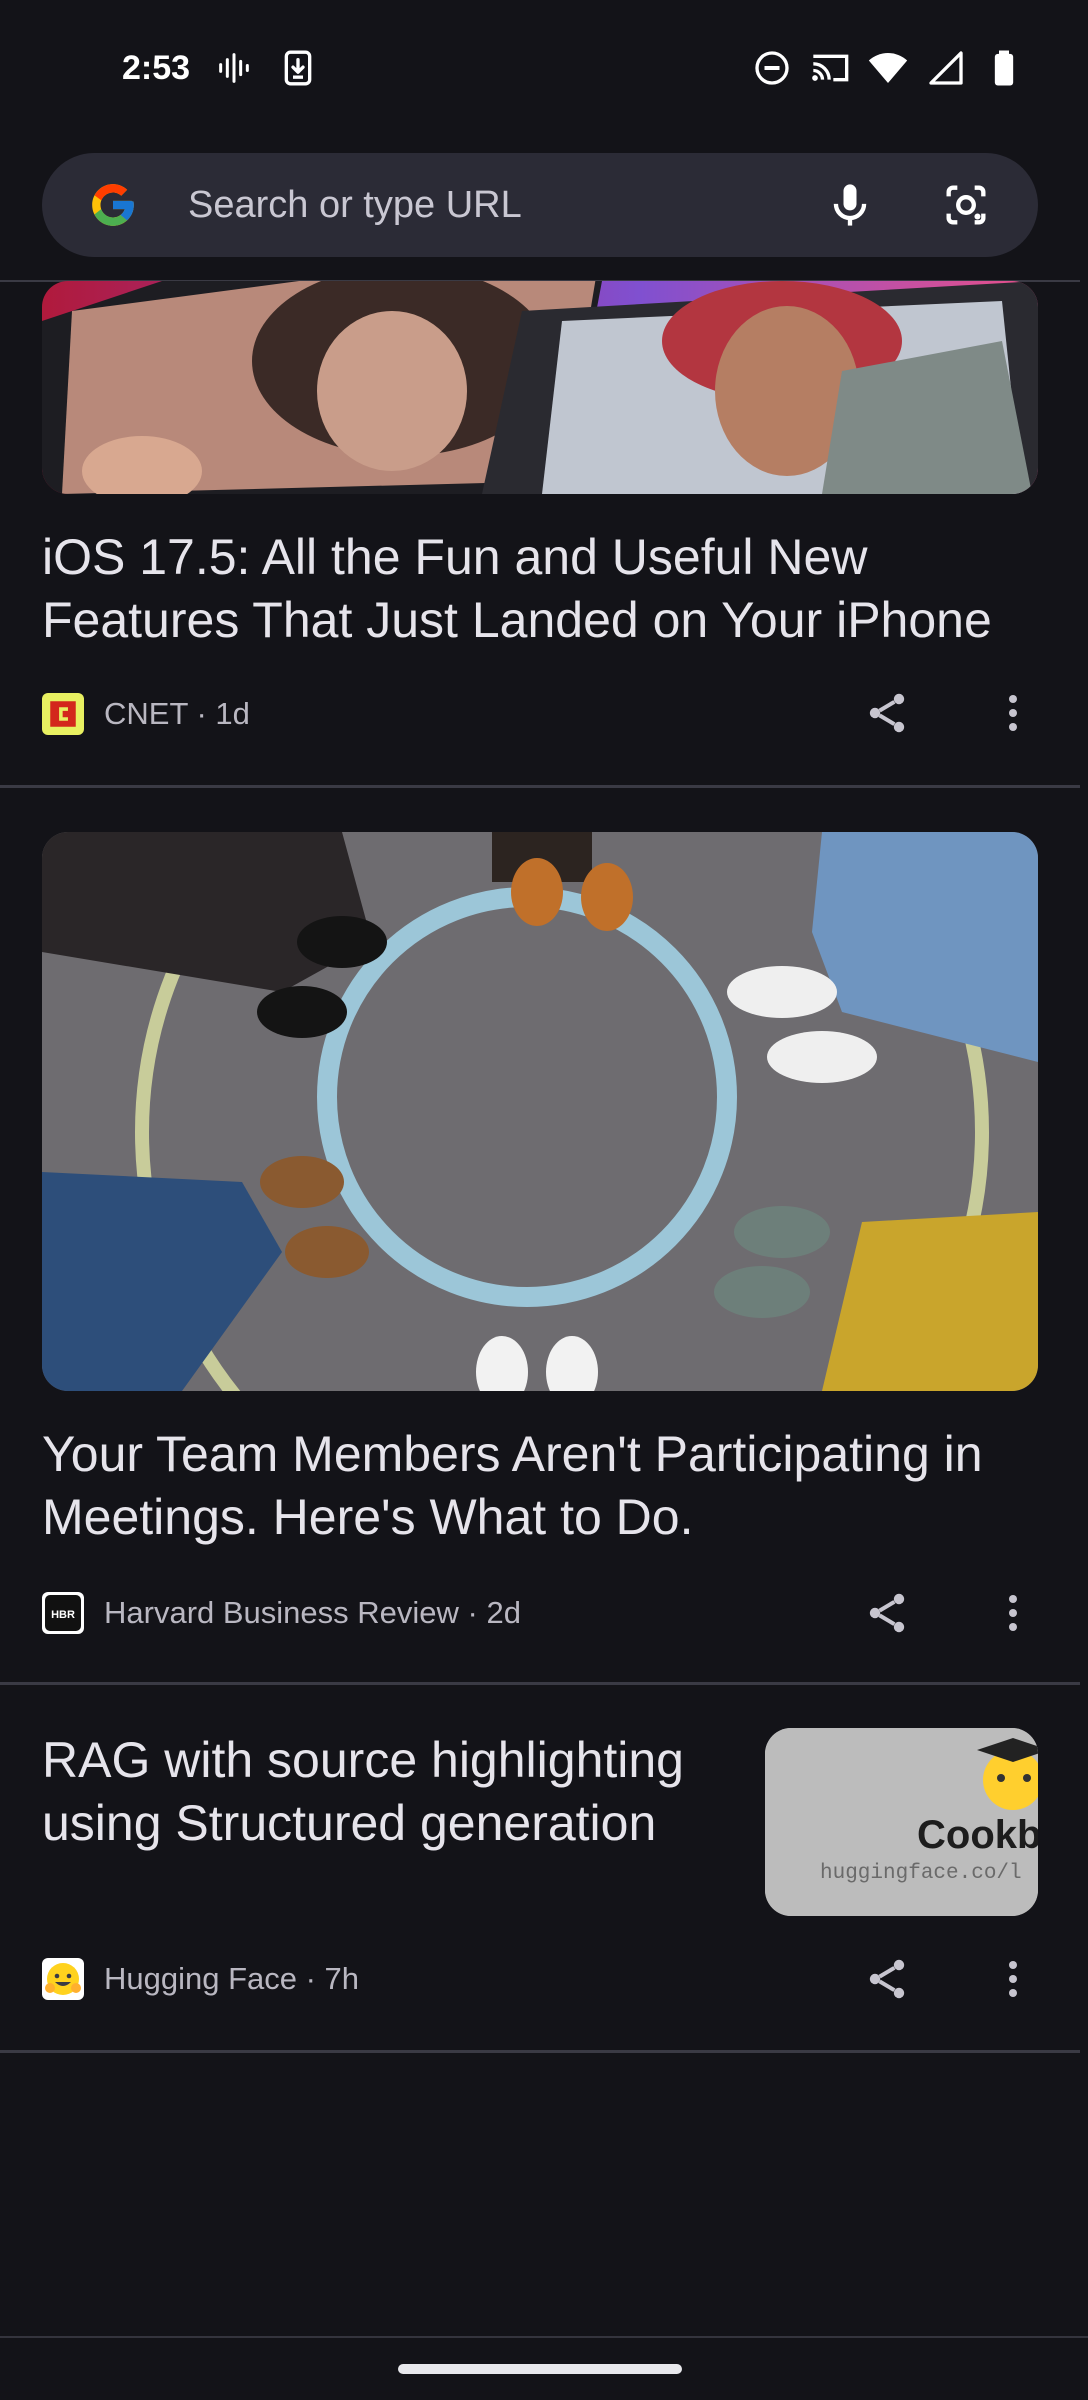  What do you see at coordinates (540, 2051) in the screenshot?
I see `card-divider` at bounding box center [540, 2051].